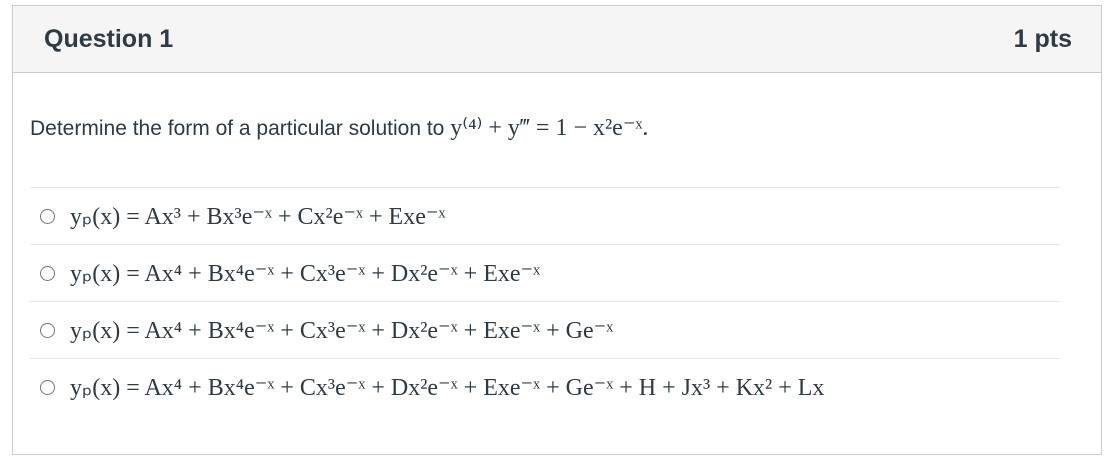  Describe the element at coordinates (109, 38) in the screenshot. I see `question-title: Question 1` at that location.